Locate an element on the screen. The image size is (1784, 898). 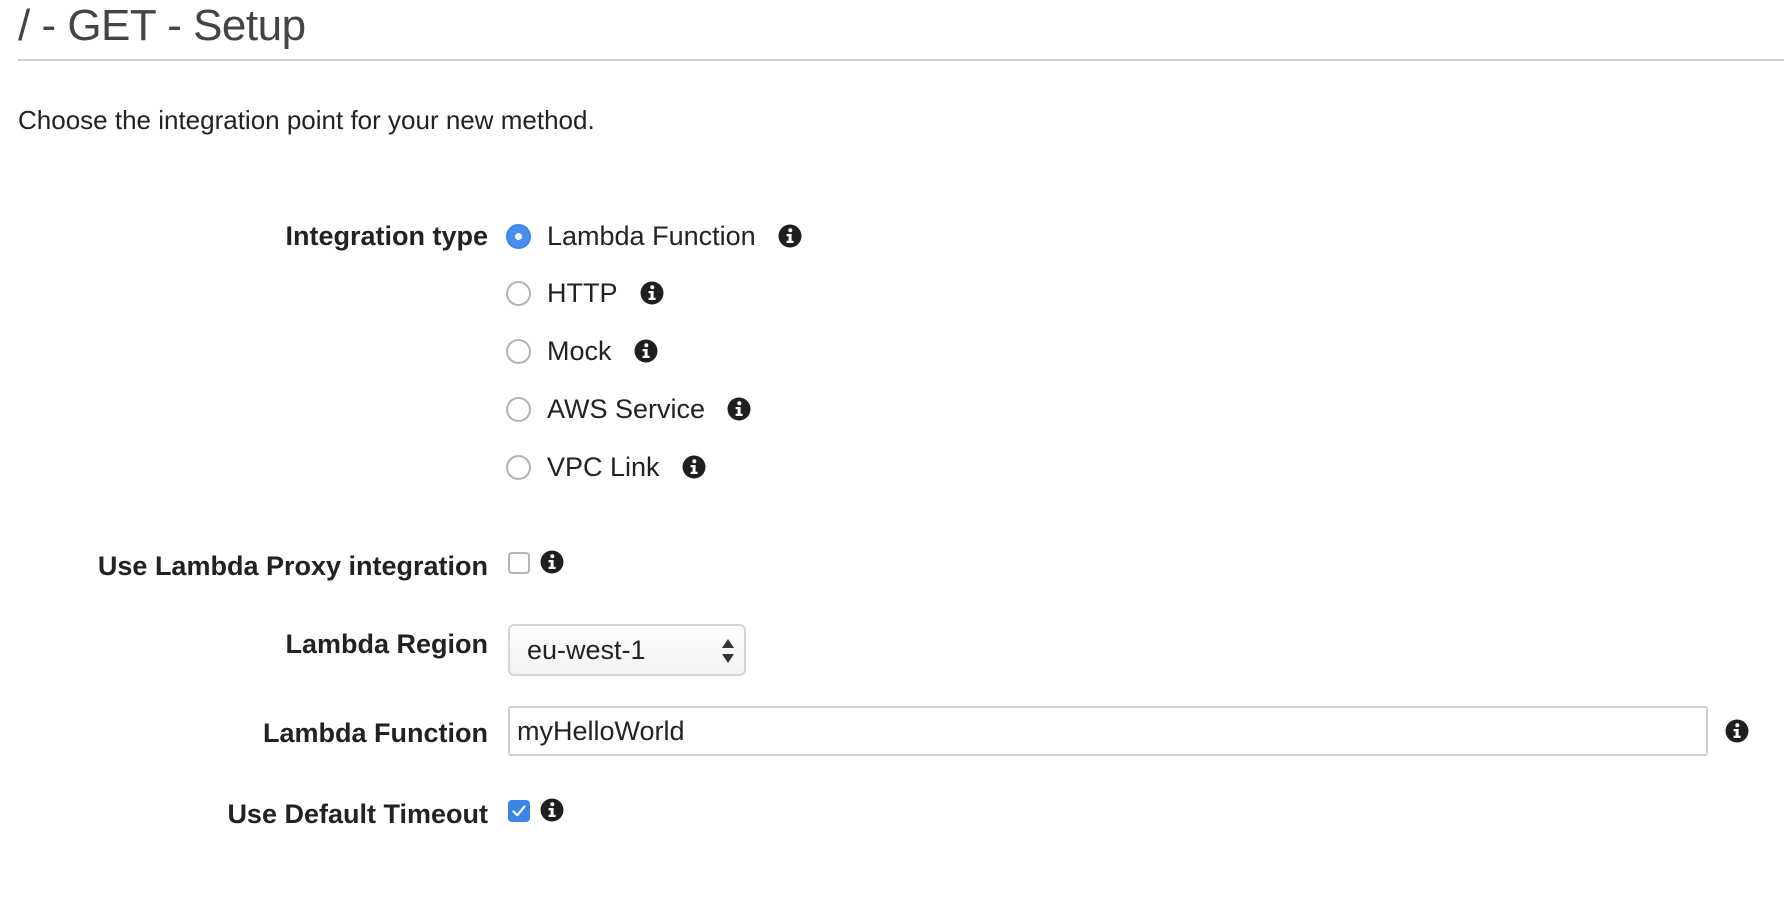
lambda-region-select: eu-west-1 is located at coordinates (627, 650).